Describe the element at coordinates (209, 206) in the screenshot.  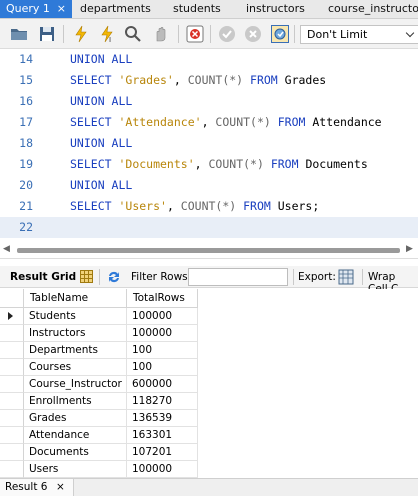
I see `code-line: 21 SELECT 'Users', COUNT(*) FROM Users;` at that location.